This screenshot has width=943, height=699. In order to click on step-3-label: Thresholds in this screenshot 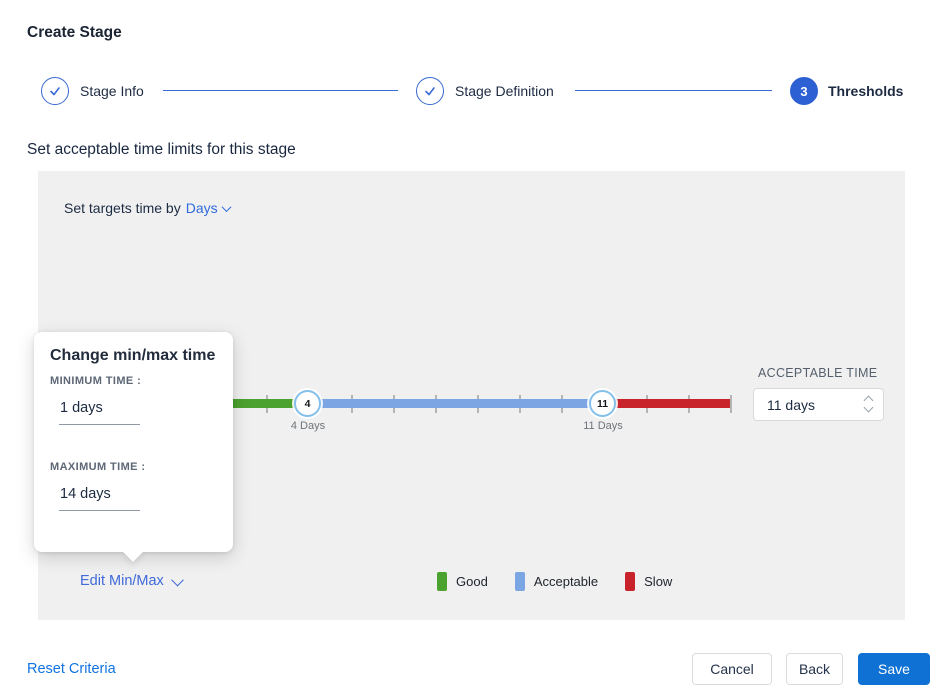, I will do `click(865, 91)`.